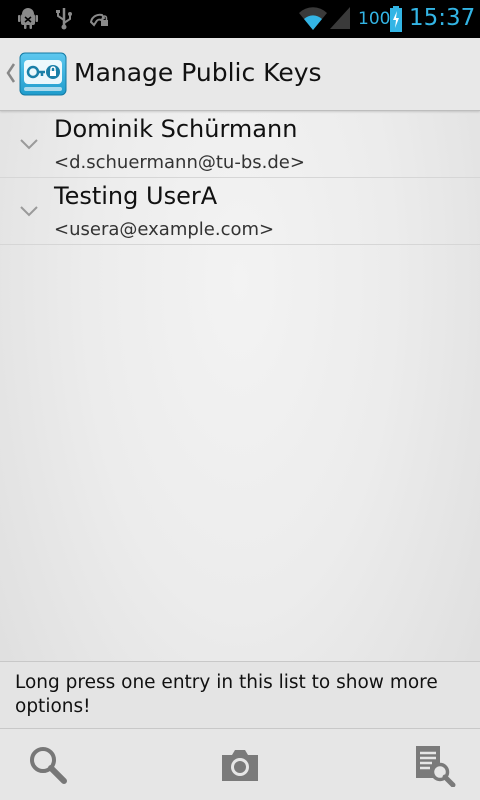 The image size is (480, 800). Describe the element at coordinates (176, 129) in the screenshot. I see `key-name: Dominik Schürmann` at that location.